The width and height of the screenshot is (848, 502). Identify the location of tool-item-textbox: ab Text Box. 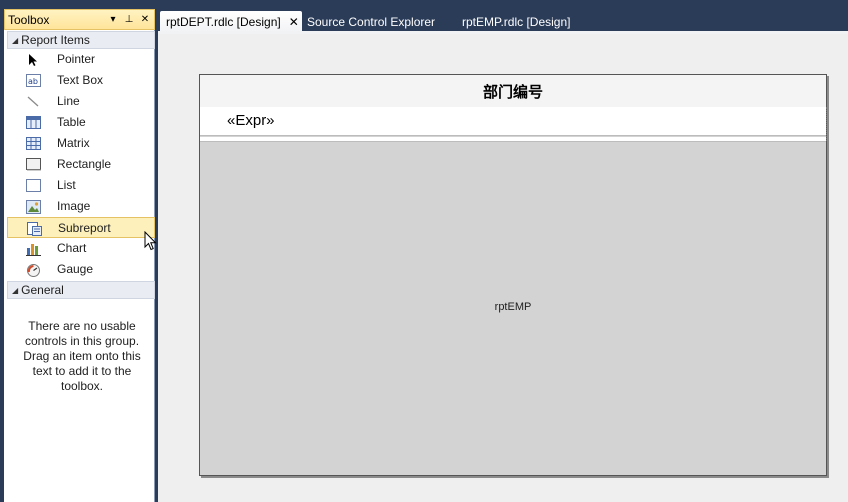
(81, 80).